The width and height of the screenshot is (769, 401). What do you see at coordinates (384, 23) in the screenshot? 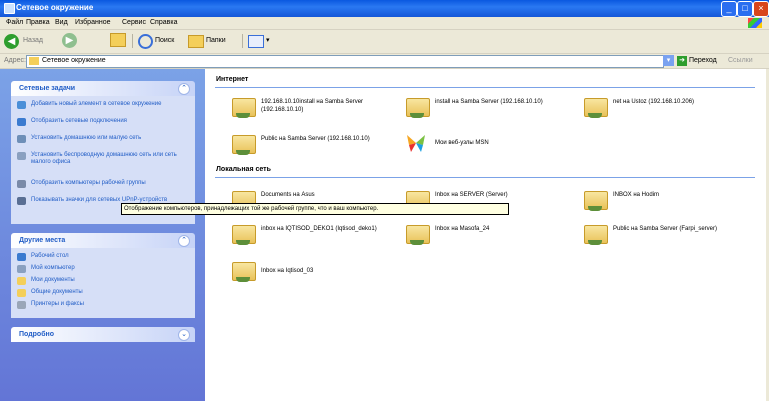
I see `menu-bar: Файл Правка Вид Избранное Сервис Справка` at bounding box center [384, 23].